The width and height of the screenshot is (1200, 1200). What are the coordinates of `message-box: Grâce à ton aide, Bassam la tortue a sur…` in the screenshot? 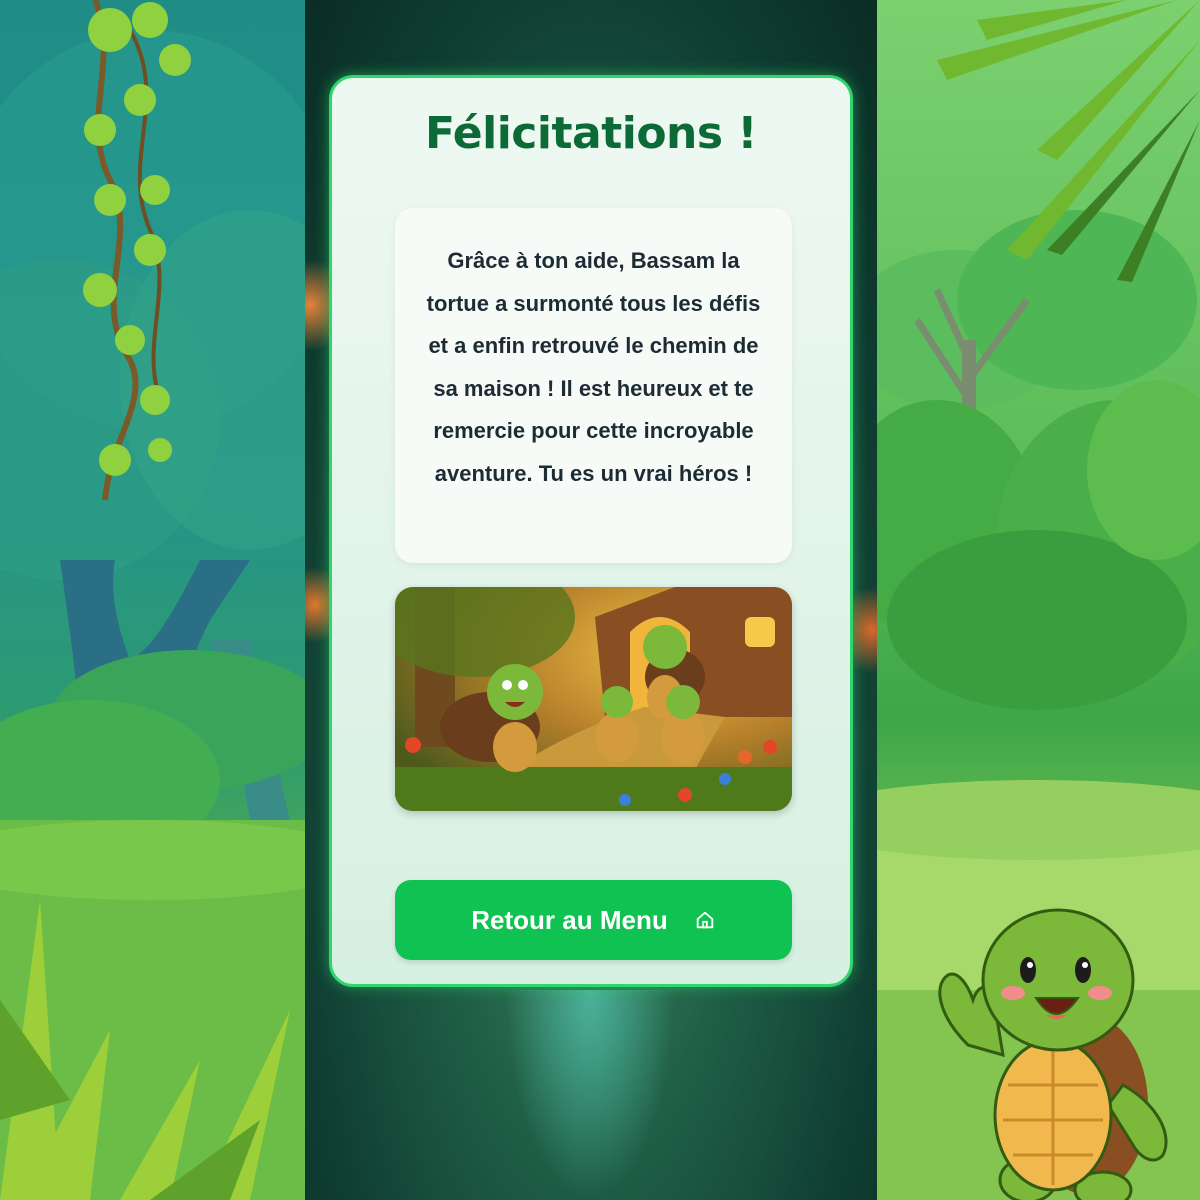 It's located at (593, 385).